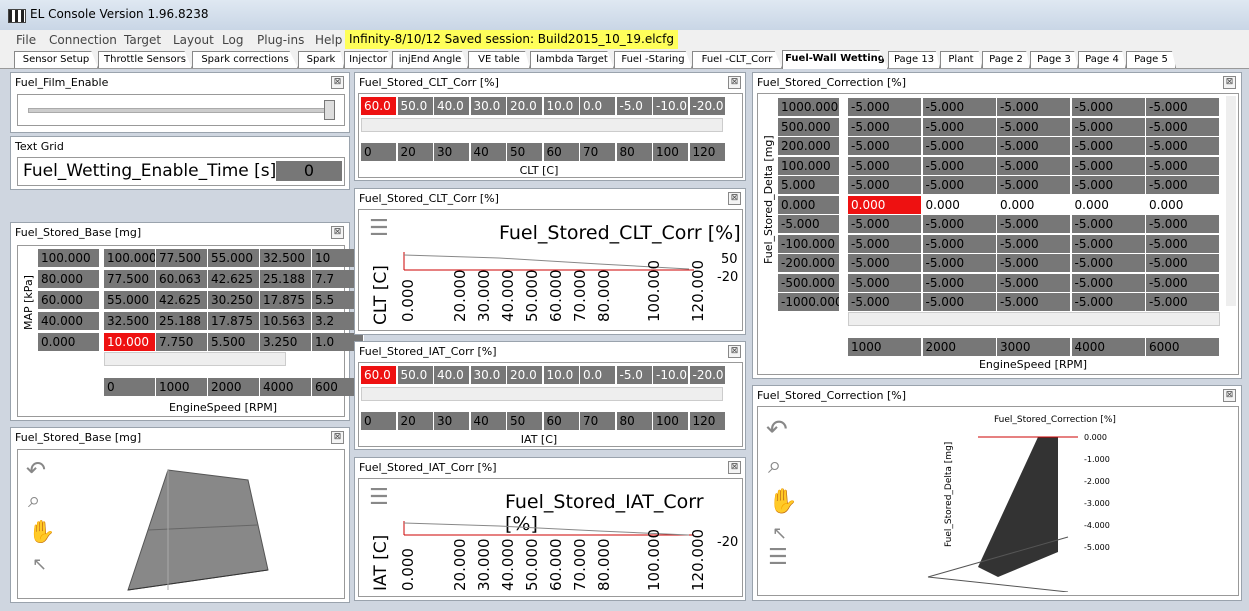  I want to click on table-cell: 0.0, so click(598, 106).